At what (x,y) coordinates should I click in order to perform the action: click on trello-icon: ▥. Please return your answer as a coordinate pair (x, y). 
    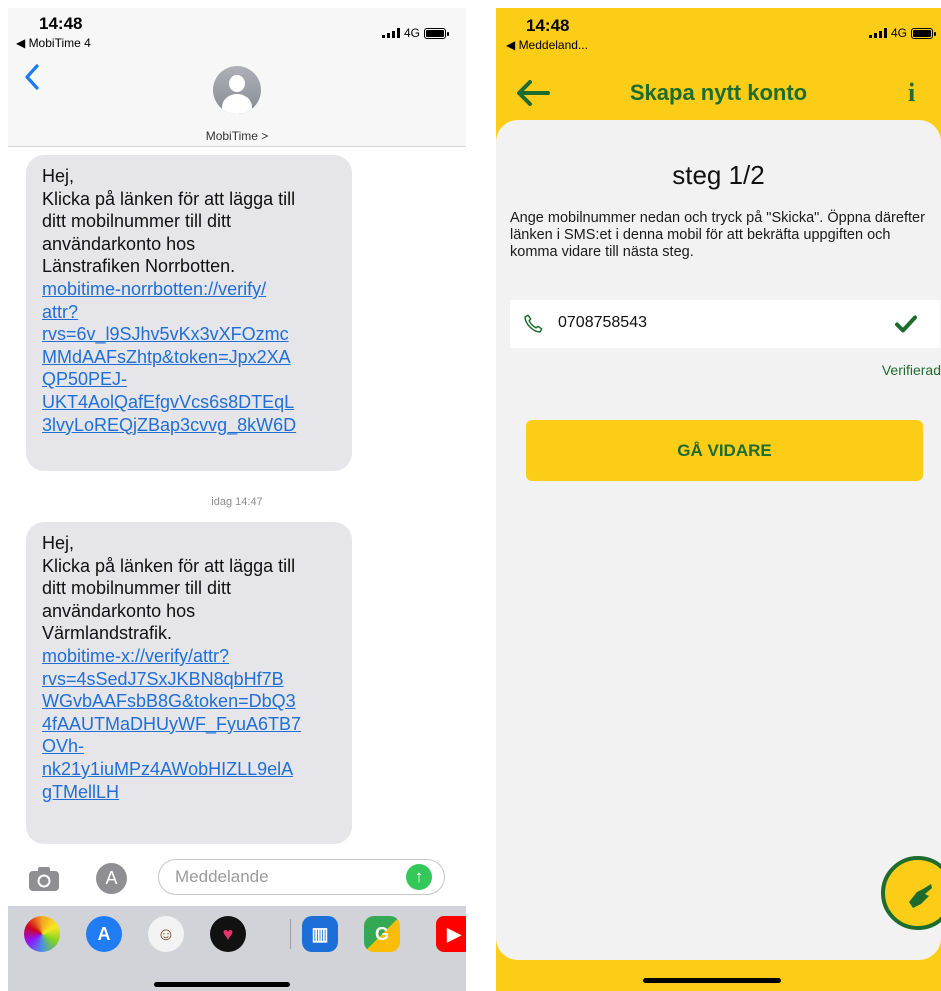
    Looking at the image, I should click on (320, 934).